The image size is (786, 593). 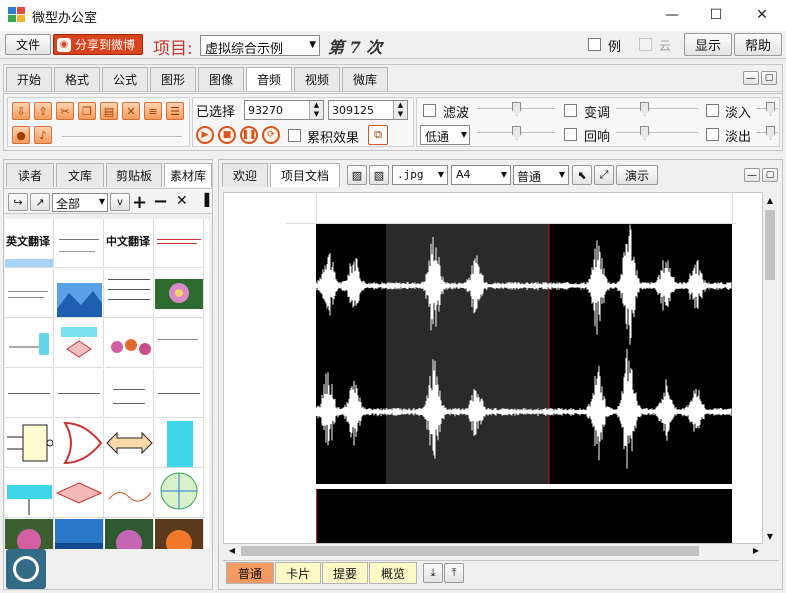 I want to click on present-button: 演示, so click(x=637, y=175).